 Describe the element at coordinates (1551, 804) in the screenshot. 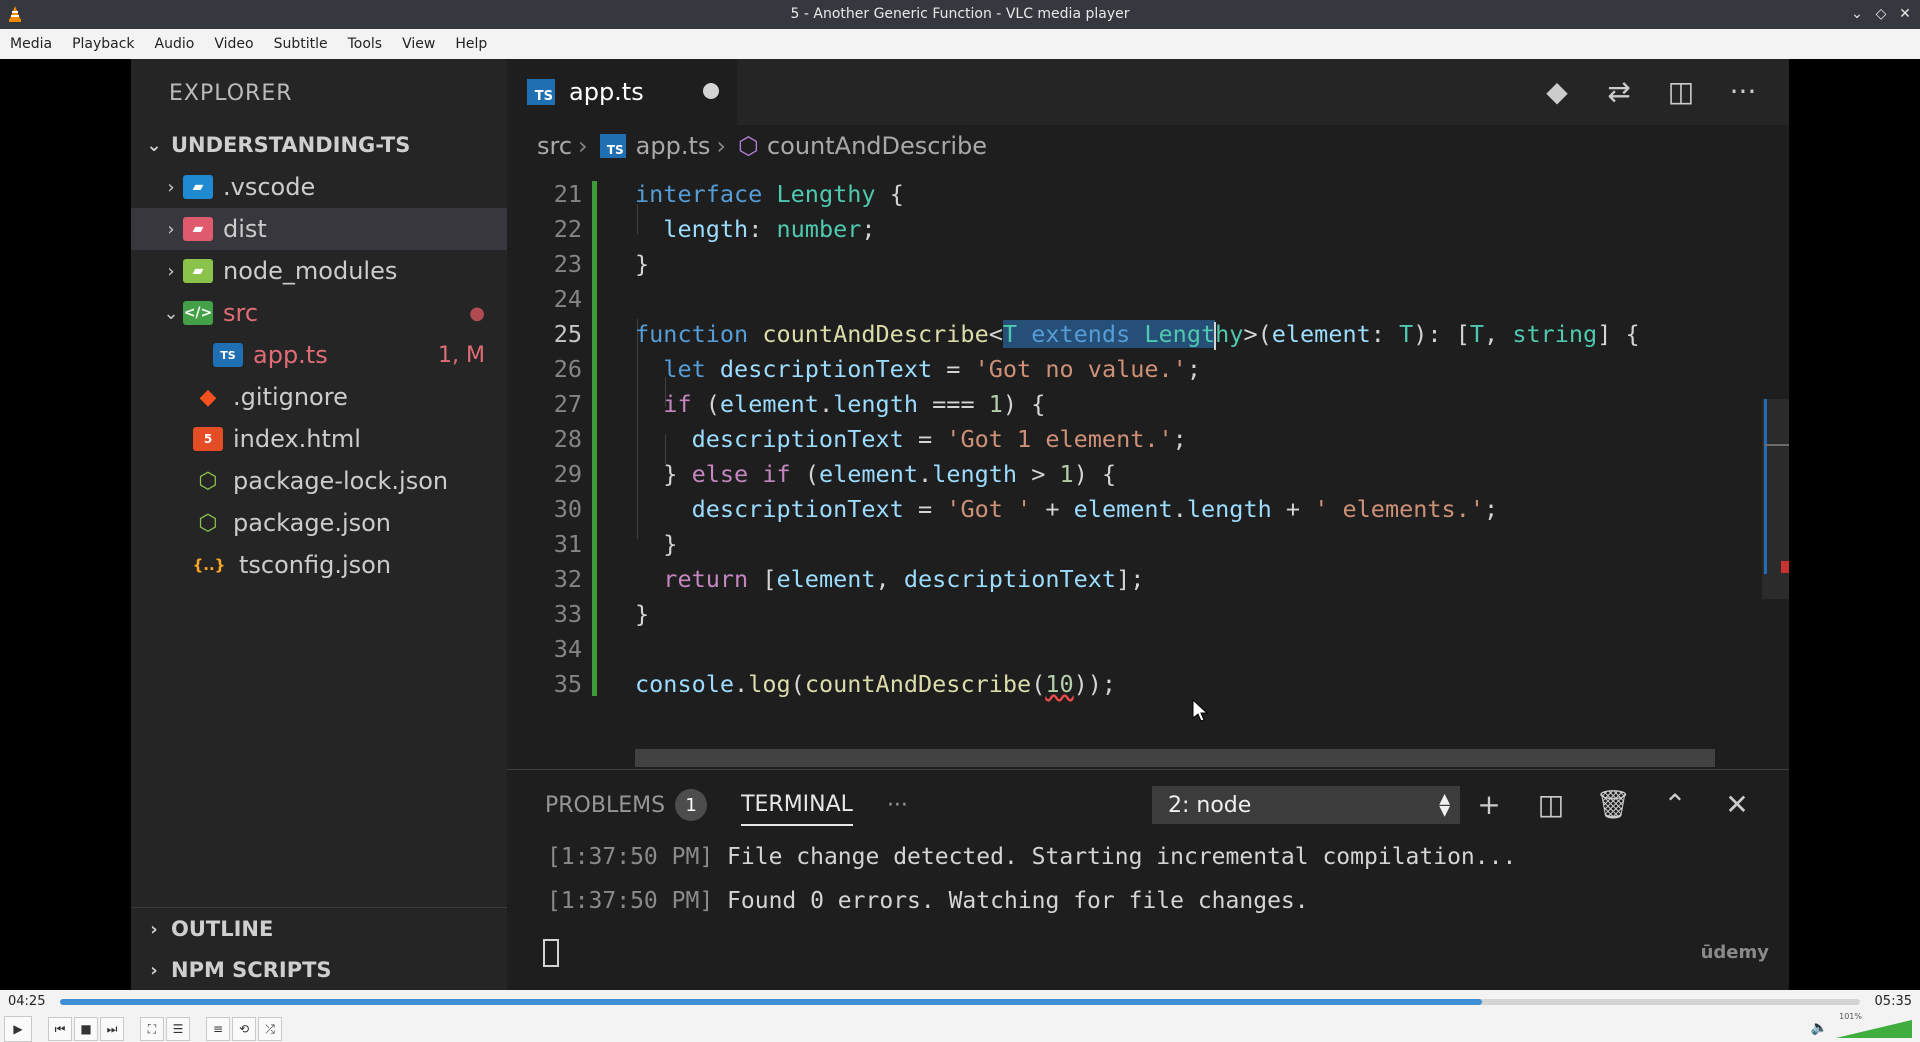

I see `split-terminal-icon: ◫` at that location.